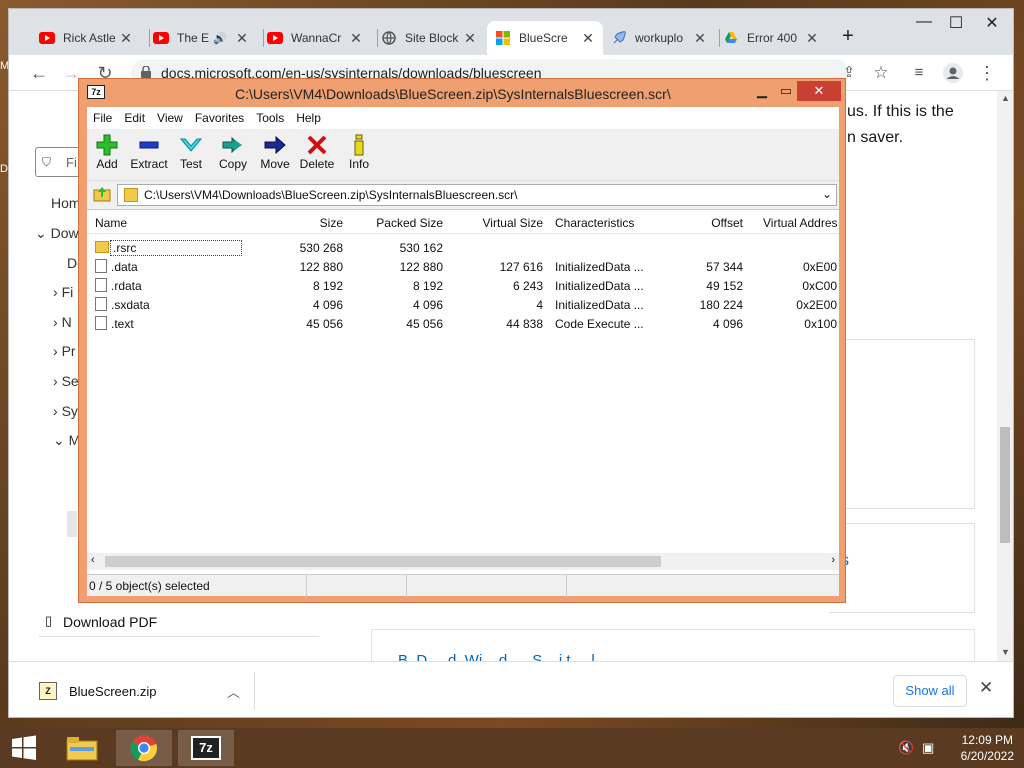 Image resolution: width=1024 pixels, height=768 pixels. What do you see at coordinates (233, 691) in the screenshot?
I see `chevron-up-icon: ︿` at bounding box center [233, 691].